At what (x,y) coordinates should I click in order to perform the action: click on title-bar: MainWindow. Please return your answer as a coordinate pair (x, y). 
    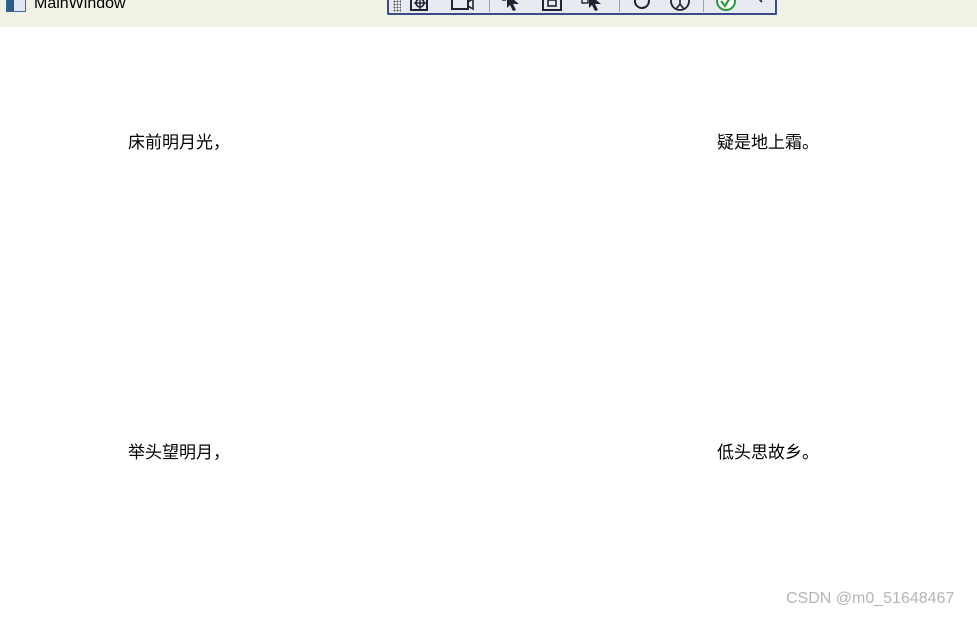
    Looking at the image, I should click on (488, 13).